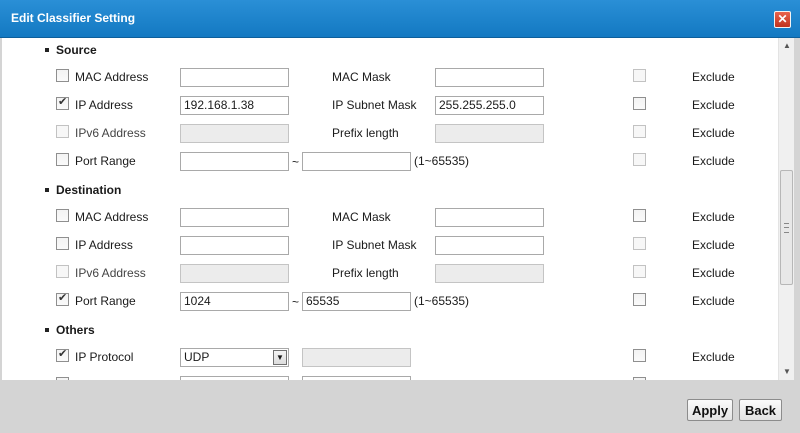 Image resolution: width=800 pixels, height=433 pixels. I want to click on dst-ip-checkbox, so click(62, 243).